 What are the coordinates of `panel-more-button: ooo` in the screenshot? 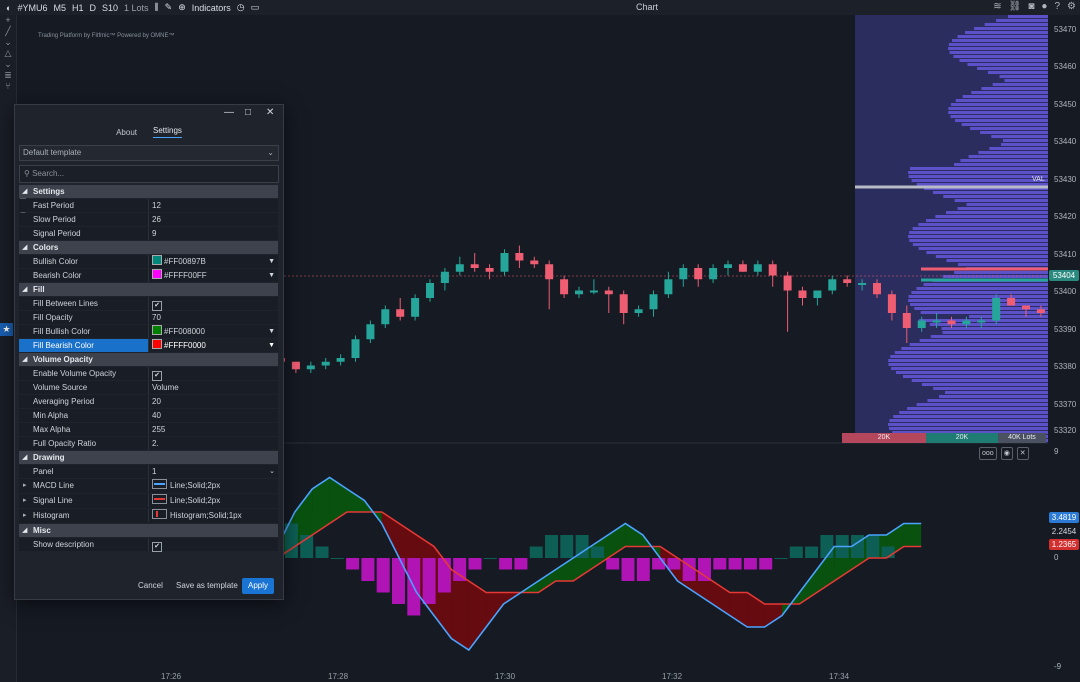 It's located at (988, 453).